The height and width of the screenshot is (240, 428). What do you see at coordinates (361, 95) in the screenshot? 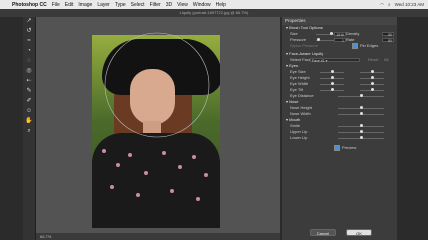
I see `eye-distance-slider` at bounding box center [361, 95].